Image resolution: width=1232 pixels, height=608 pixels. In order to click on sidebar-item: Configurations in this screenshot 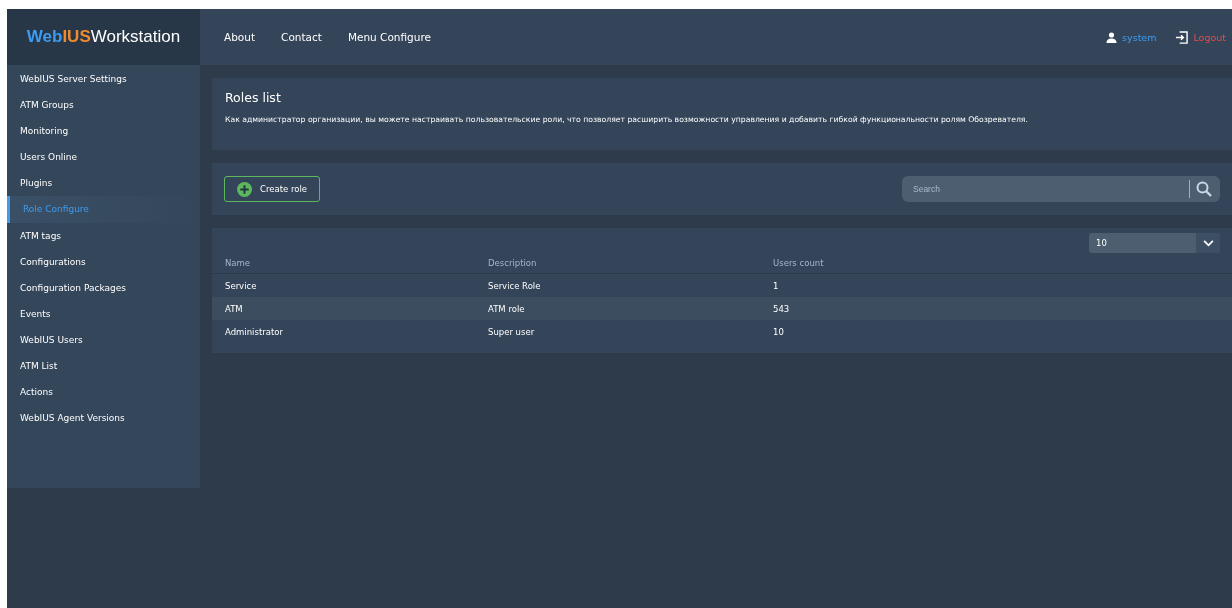, I will do `click(103, 261)`.